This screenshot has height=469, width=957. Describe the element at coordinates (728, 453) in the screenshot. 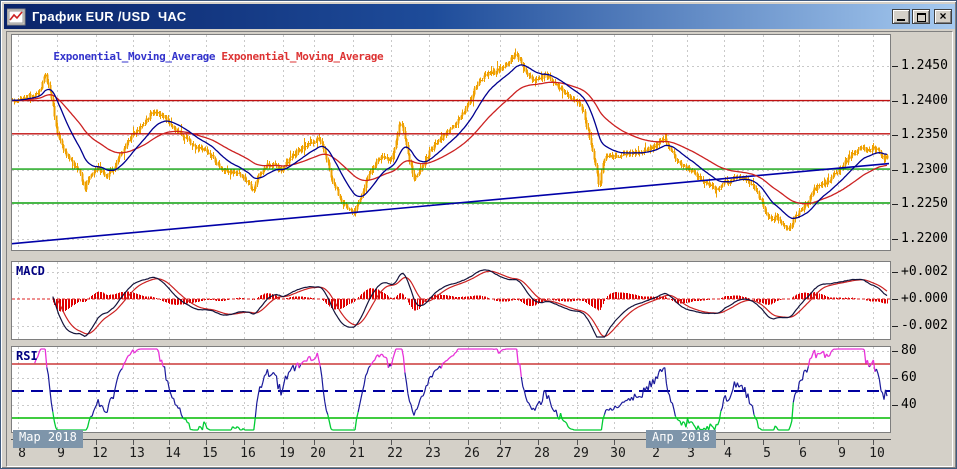

I see `date-label: 4` at that location.